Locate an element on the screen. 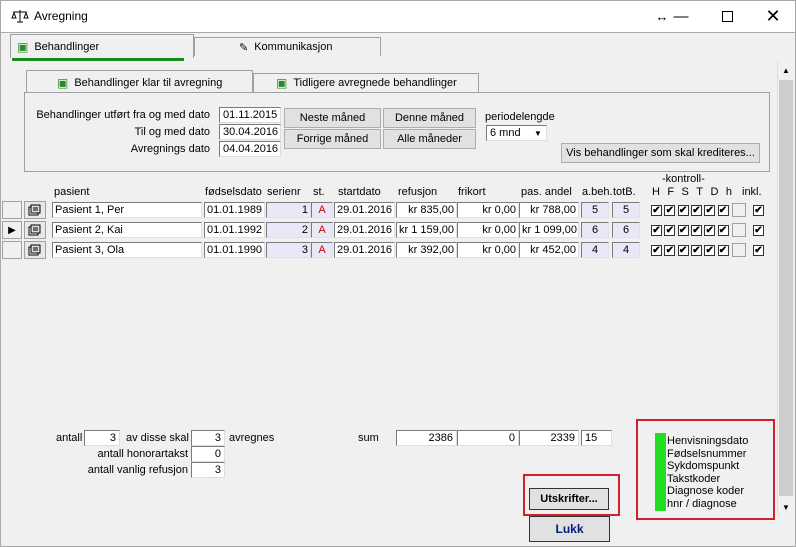 The height and width of the screenshot is (547, 796). cell-abeh: 4 is located at coordinates (595, 250).